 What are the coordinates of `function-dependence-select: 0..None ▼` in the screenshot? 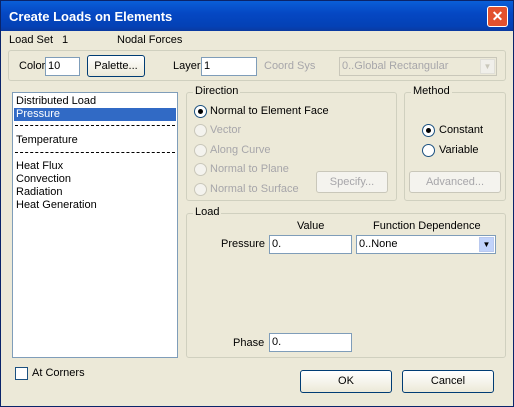 It's located at (426, 244).